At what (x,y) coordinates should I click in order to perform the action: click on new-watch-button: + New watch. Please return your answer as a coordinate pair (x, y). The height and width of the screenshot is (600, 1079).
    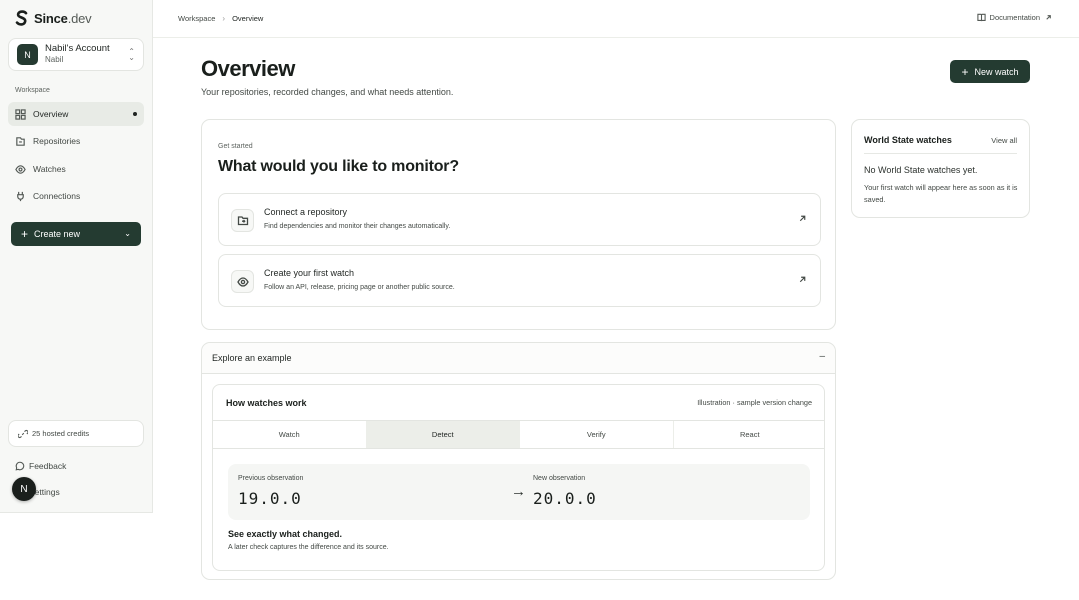
    Looking at the image, I should click on (990, 71).